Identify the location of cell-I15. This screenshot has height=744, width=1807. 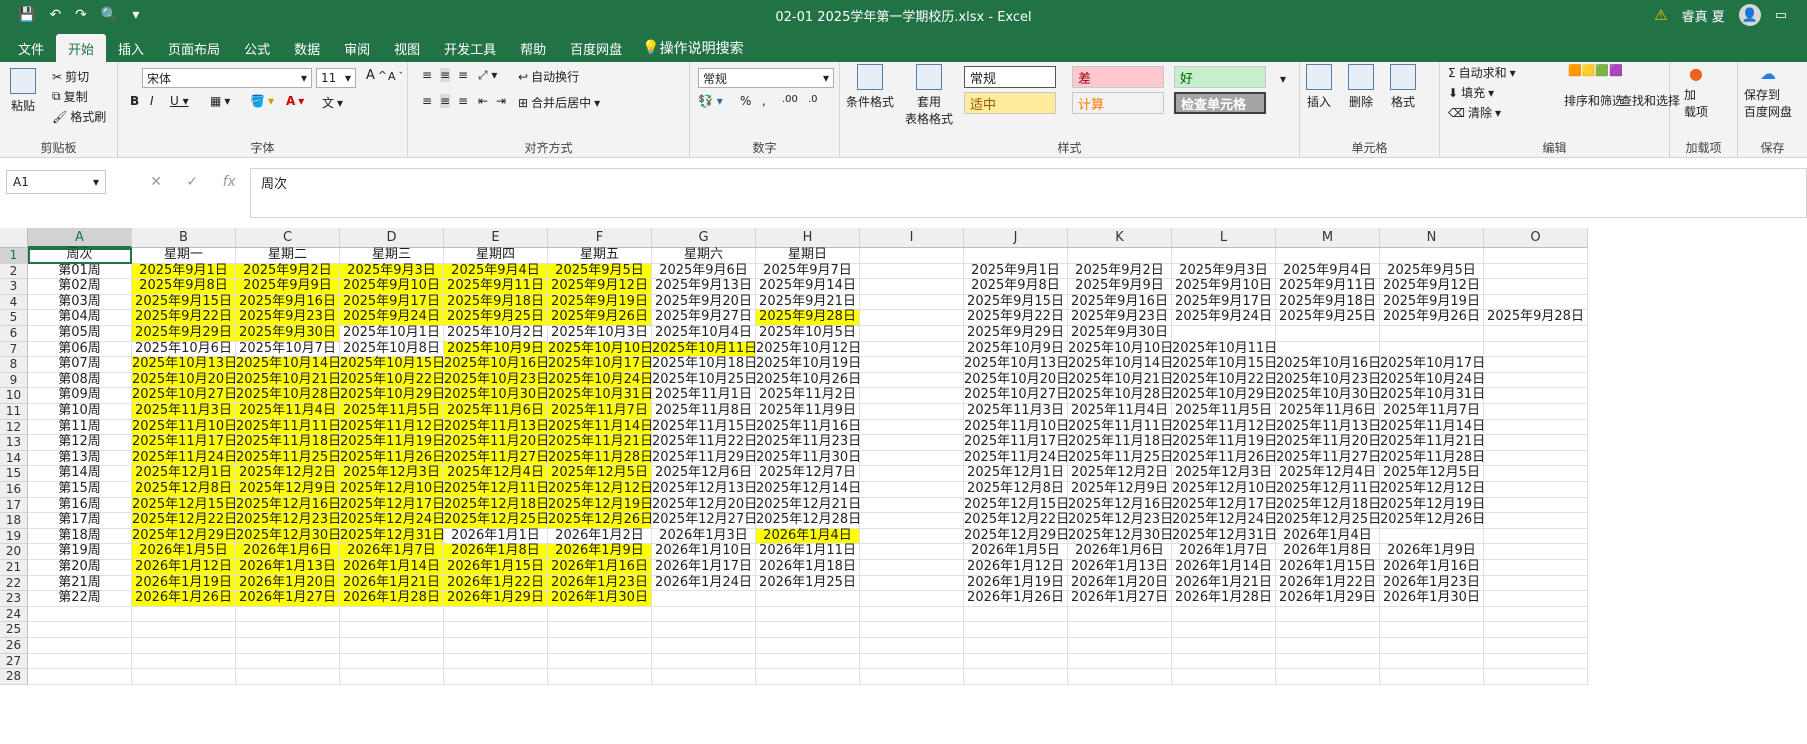
(912, 474).